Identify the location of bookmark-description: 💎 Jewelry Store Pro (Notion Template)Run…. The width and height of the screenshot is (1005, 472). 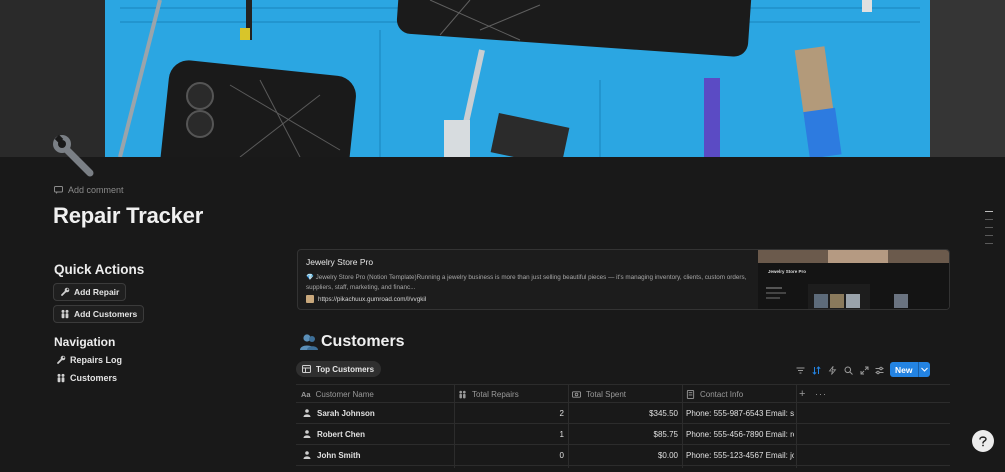
(526, 282).